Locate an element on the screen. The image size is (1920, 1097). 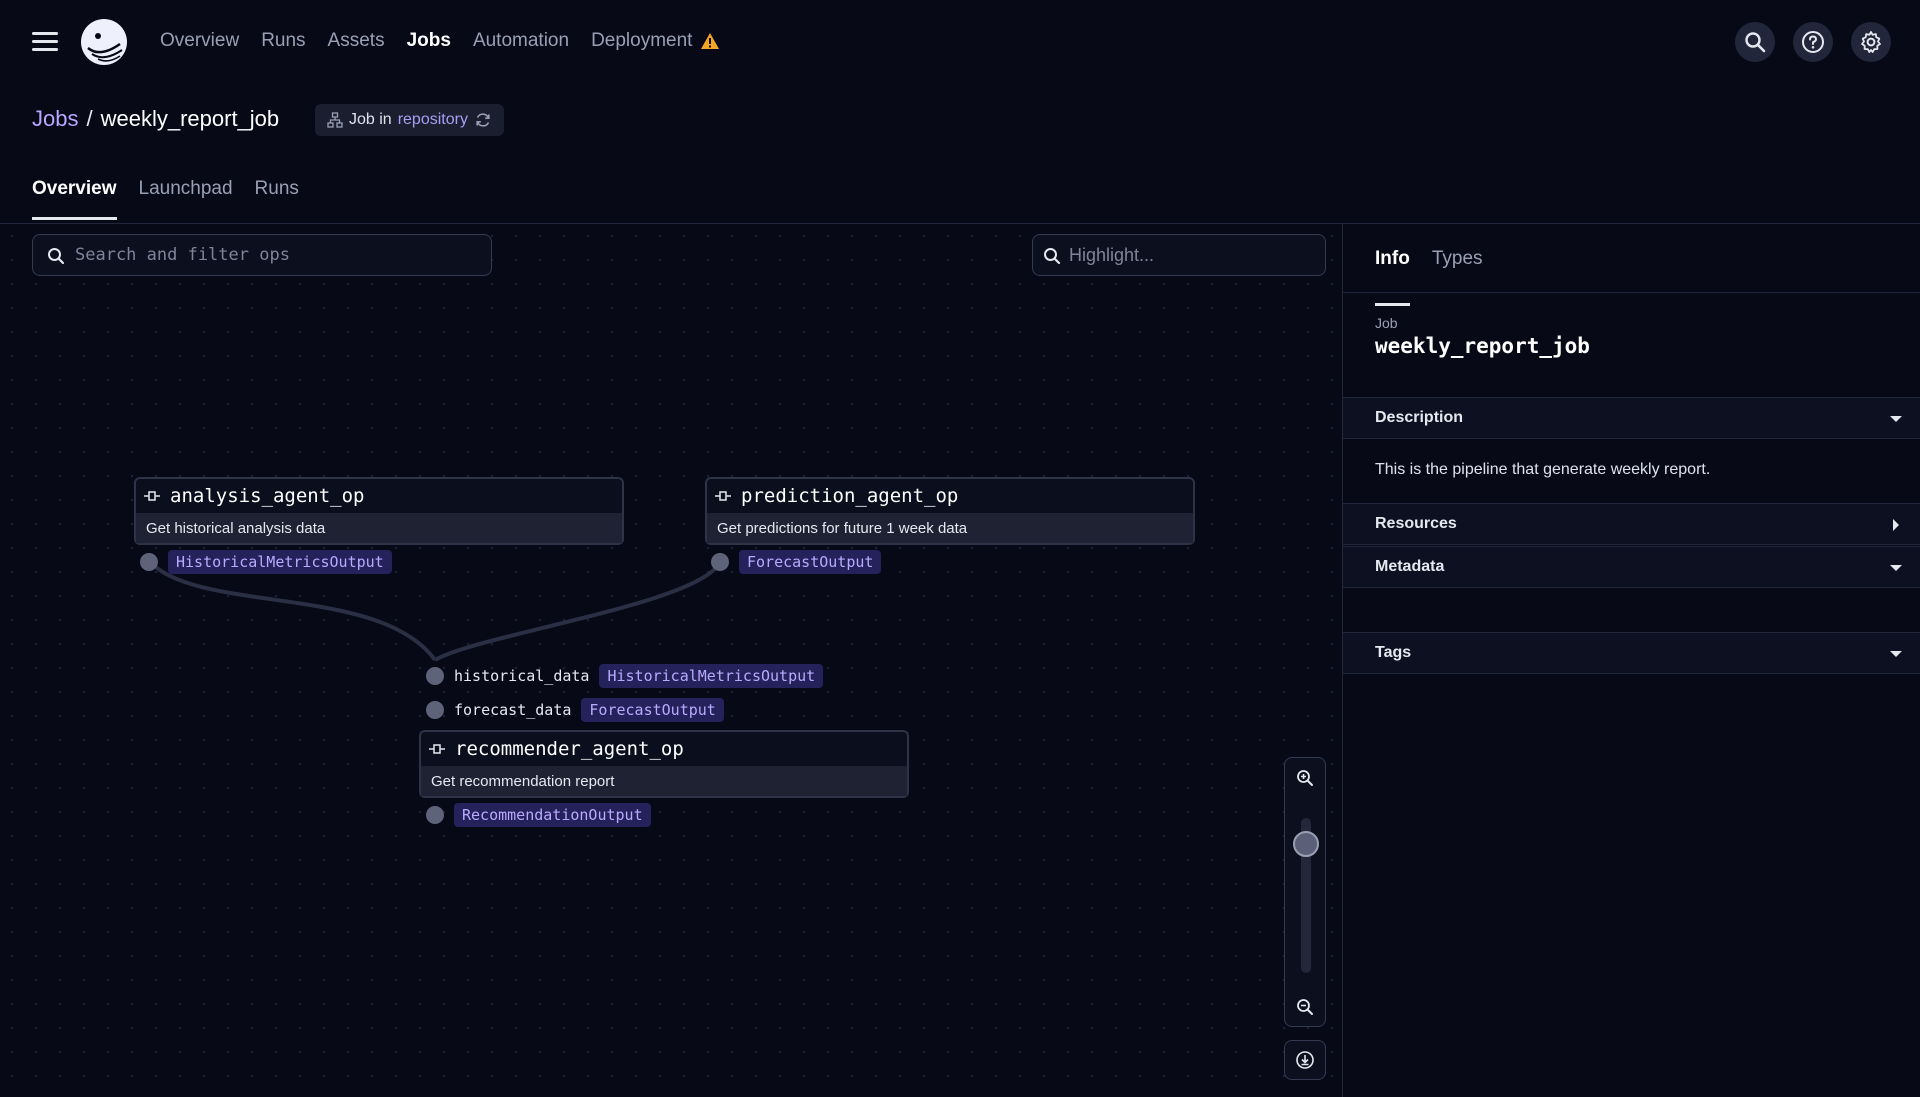
breadcrumb: Jobs / weekly_report_job is located at coordinates (155, 119).